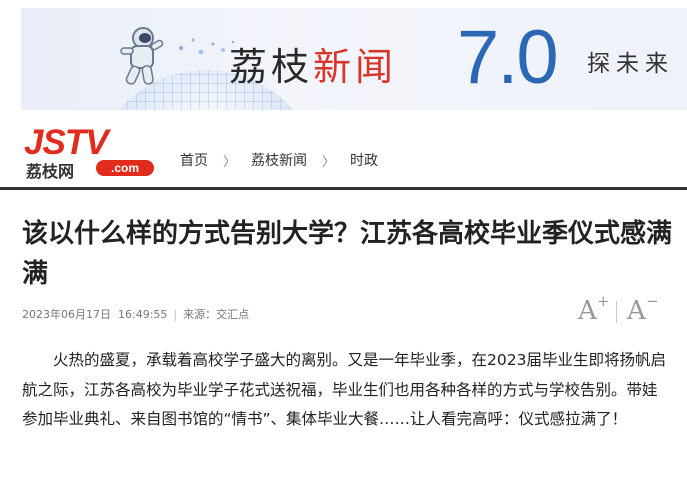 The height and width of the screenshot is (481, 687). Describe the element at coordinates (630, 64) in the screenshot. I see `banner-slogan: 探未来` at that location.